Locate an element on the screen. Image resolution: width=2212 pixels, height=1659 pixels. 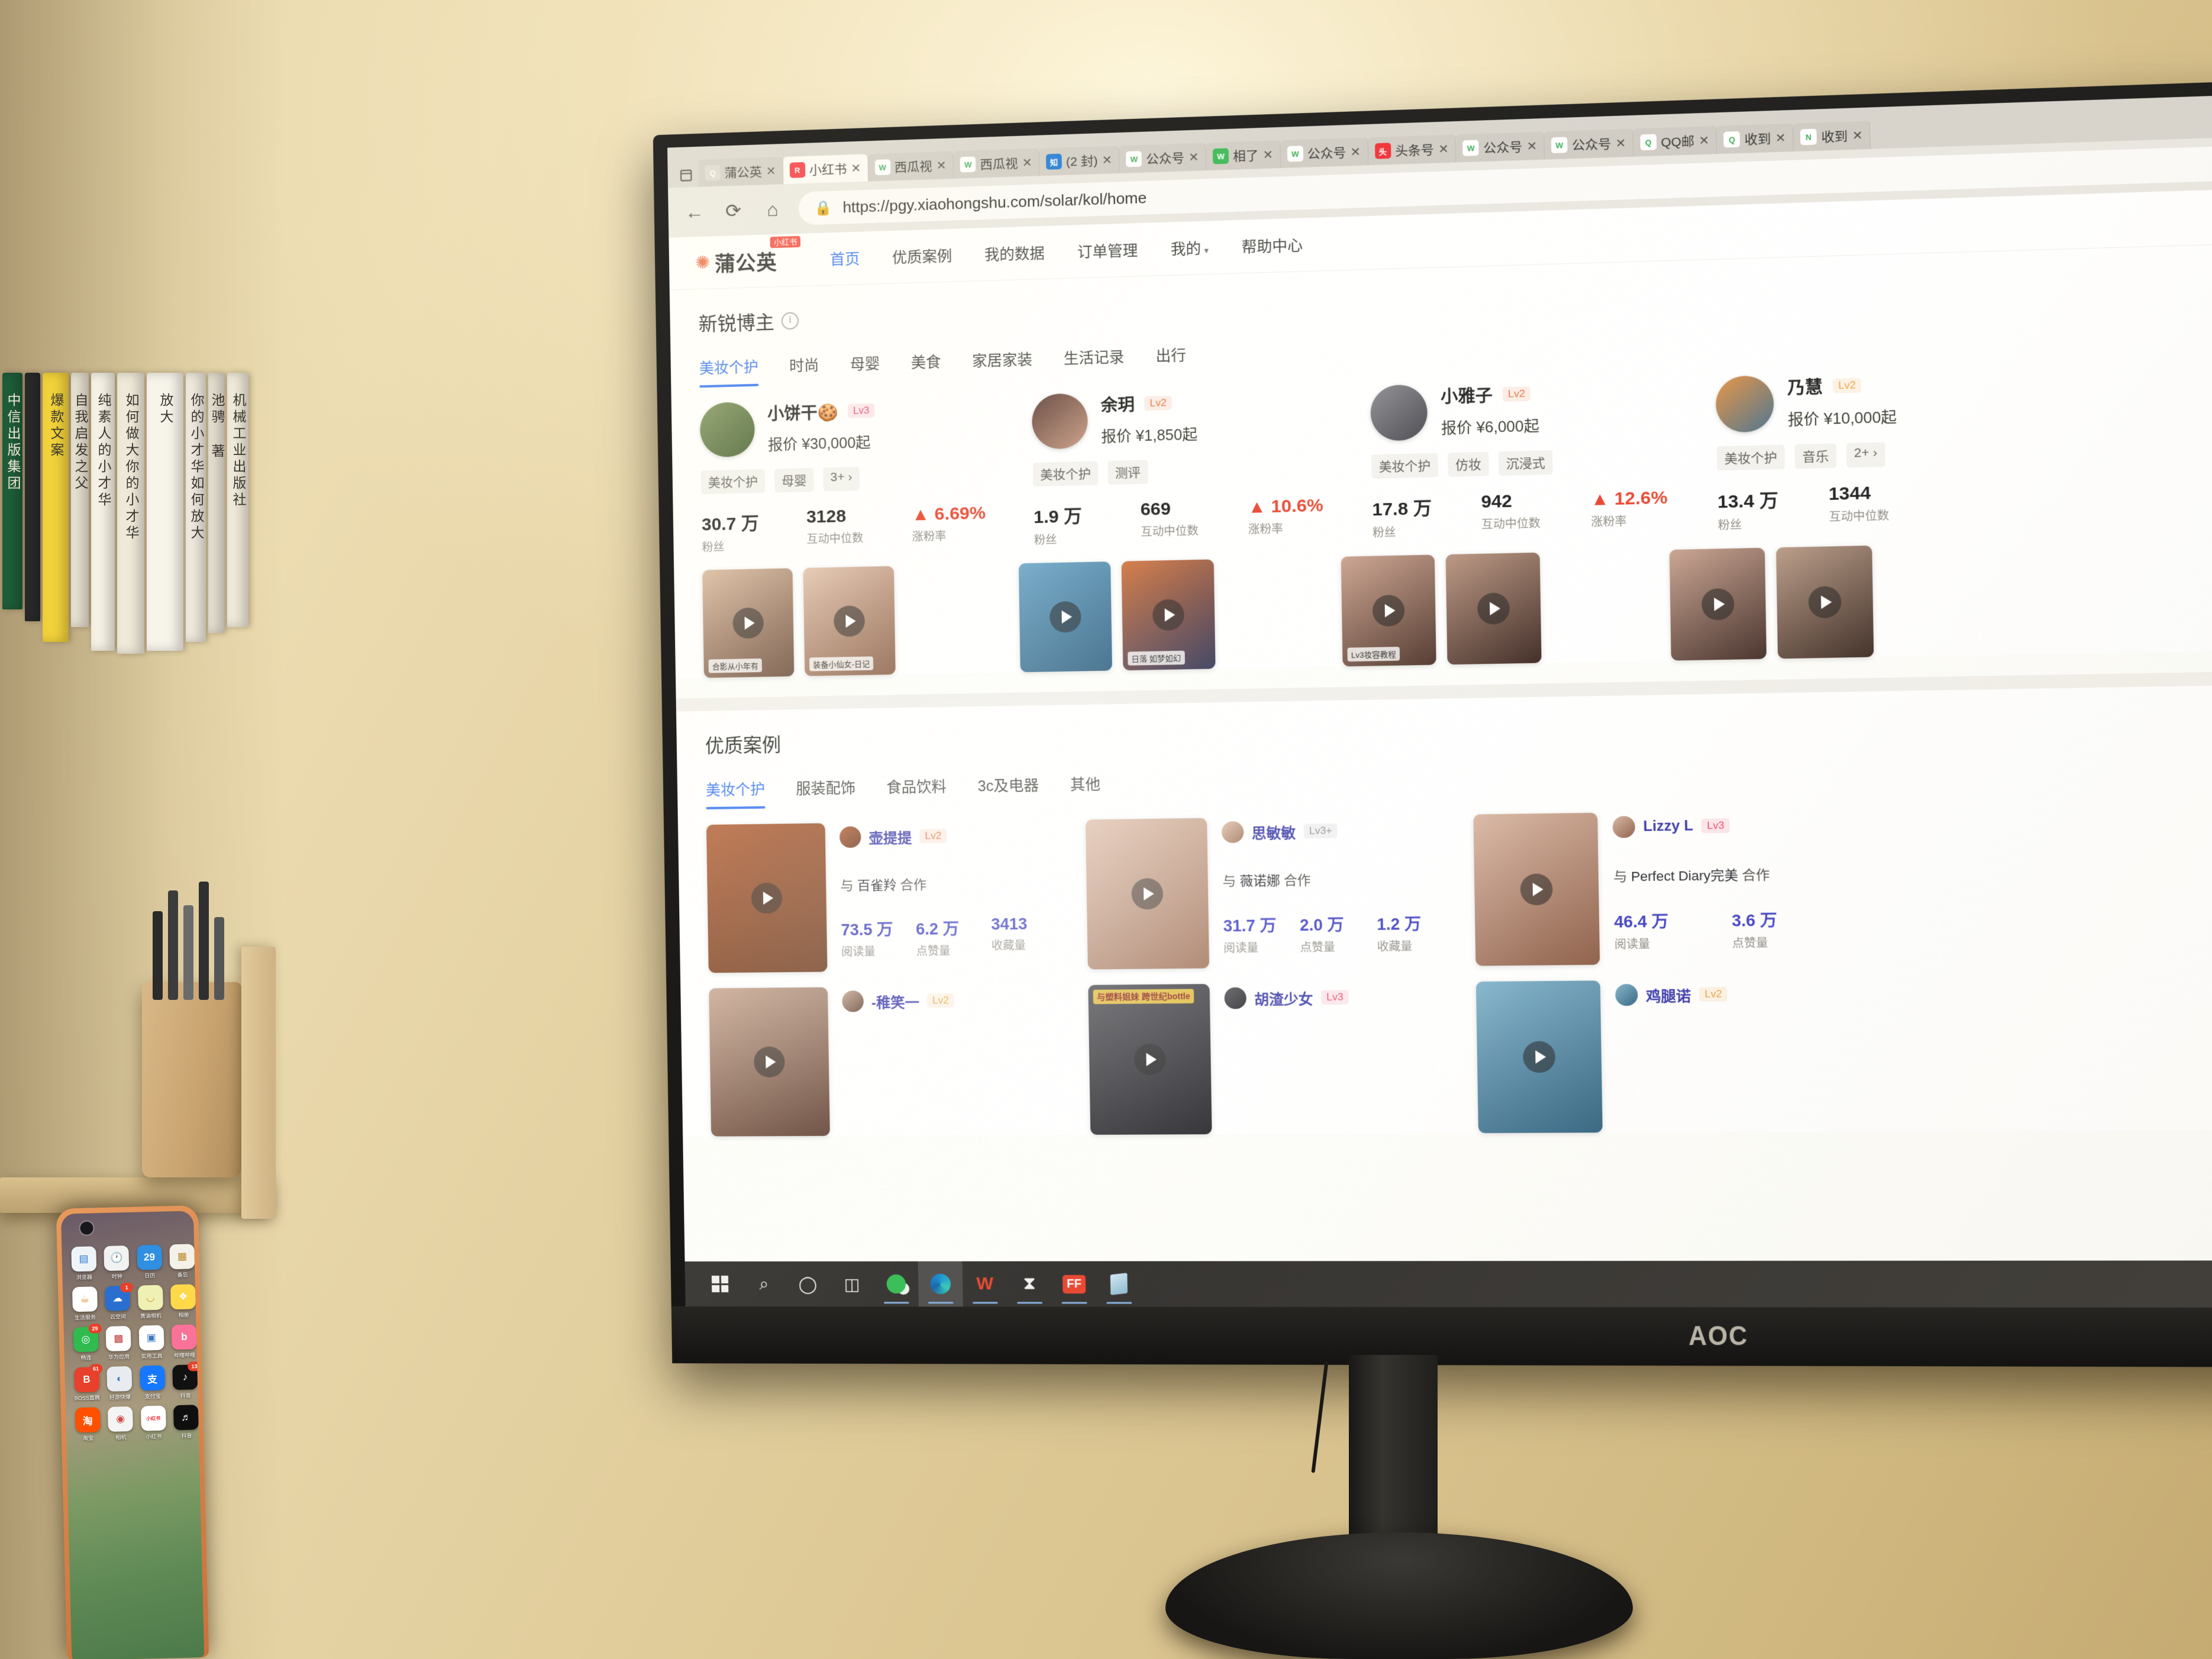
browser-tab: Q 收到 ✕ is located at coordinates (1755, 138).